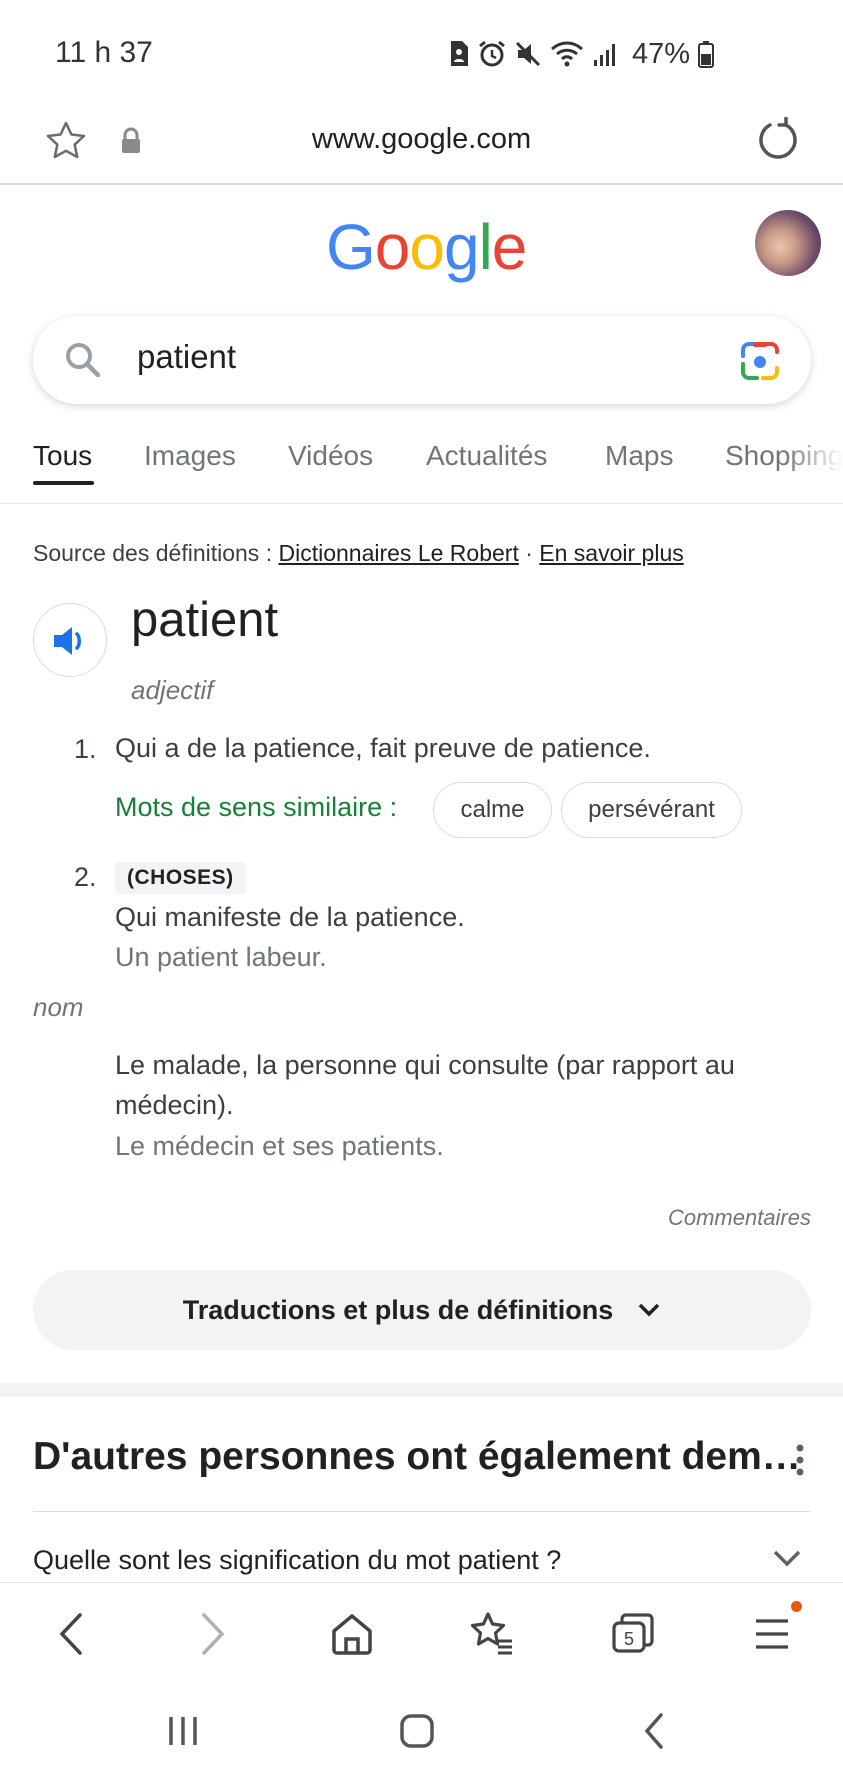  Describe the element at coordinates (739, 1218) in the screenshot. I see `feedback-link: Commentaires` at that location.